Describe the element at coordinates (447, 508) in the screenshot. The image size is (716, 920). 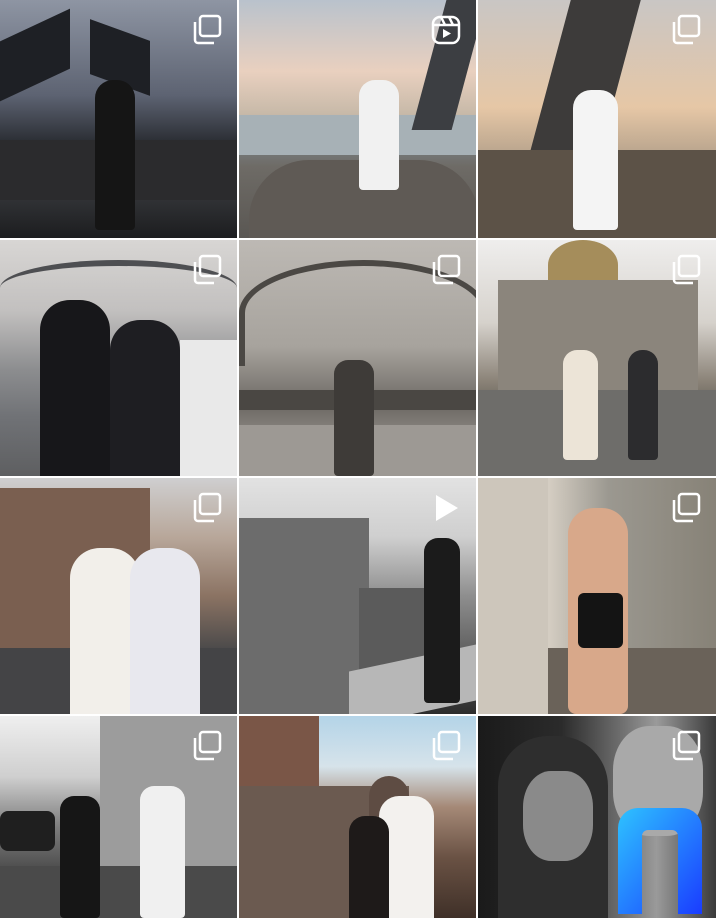
I see `video-play-icon` at that location.